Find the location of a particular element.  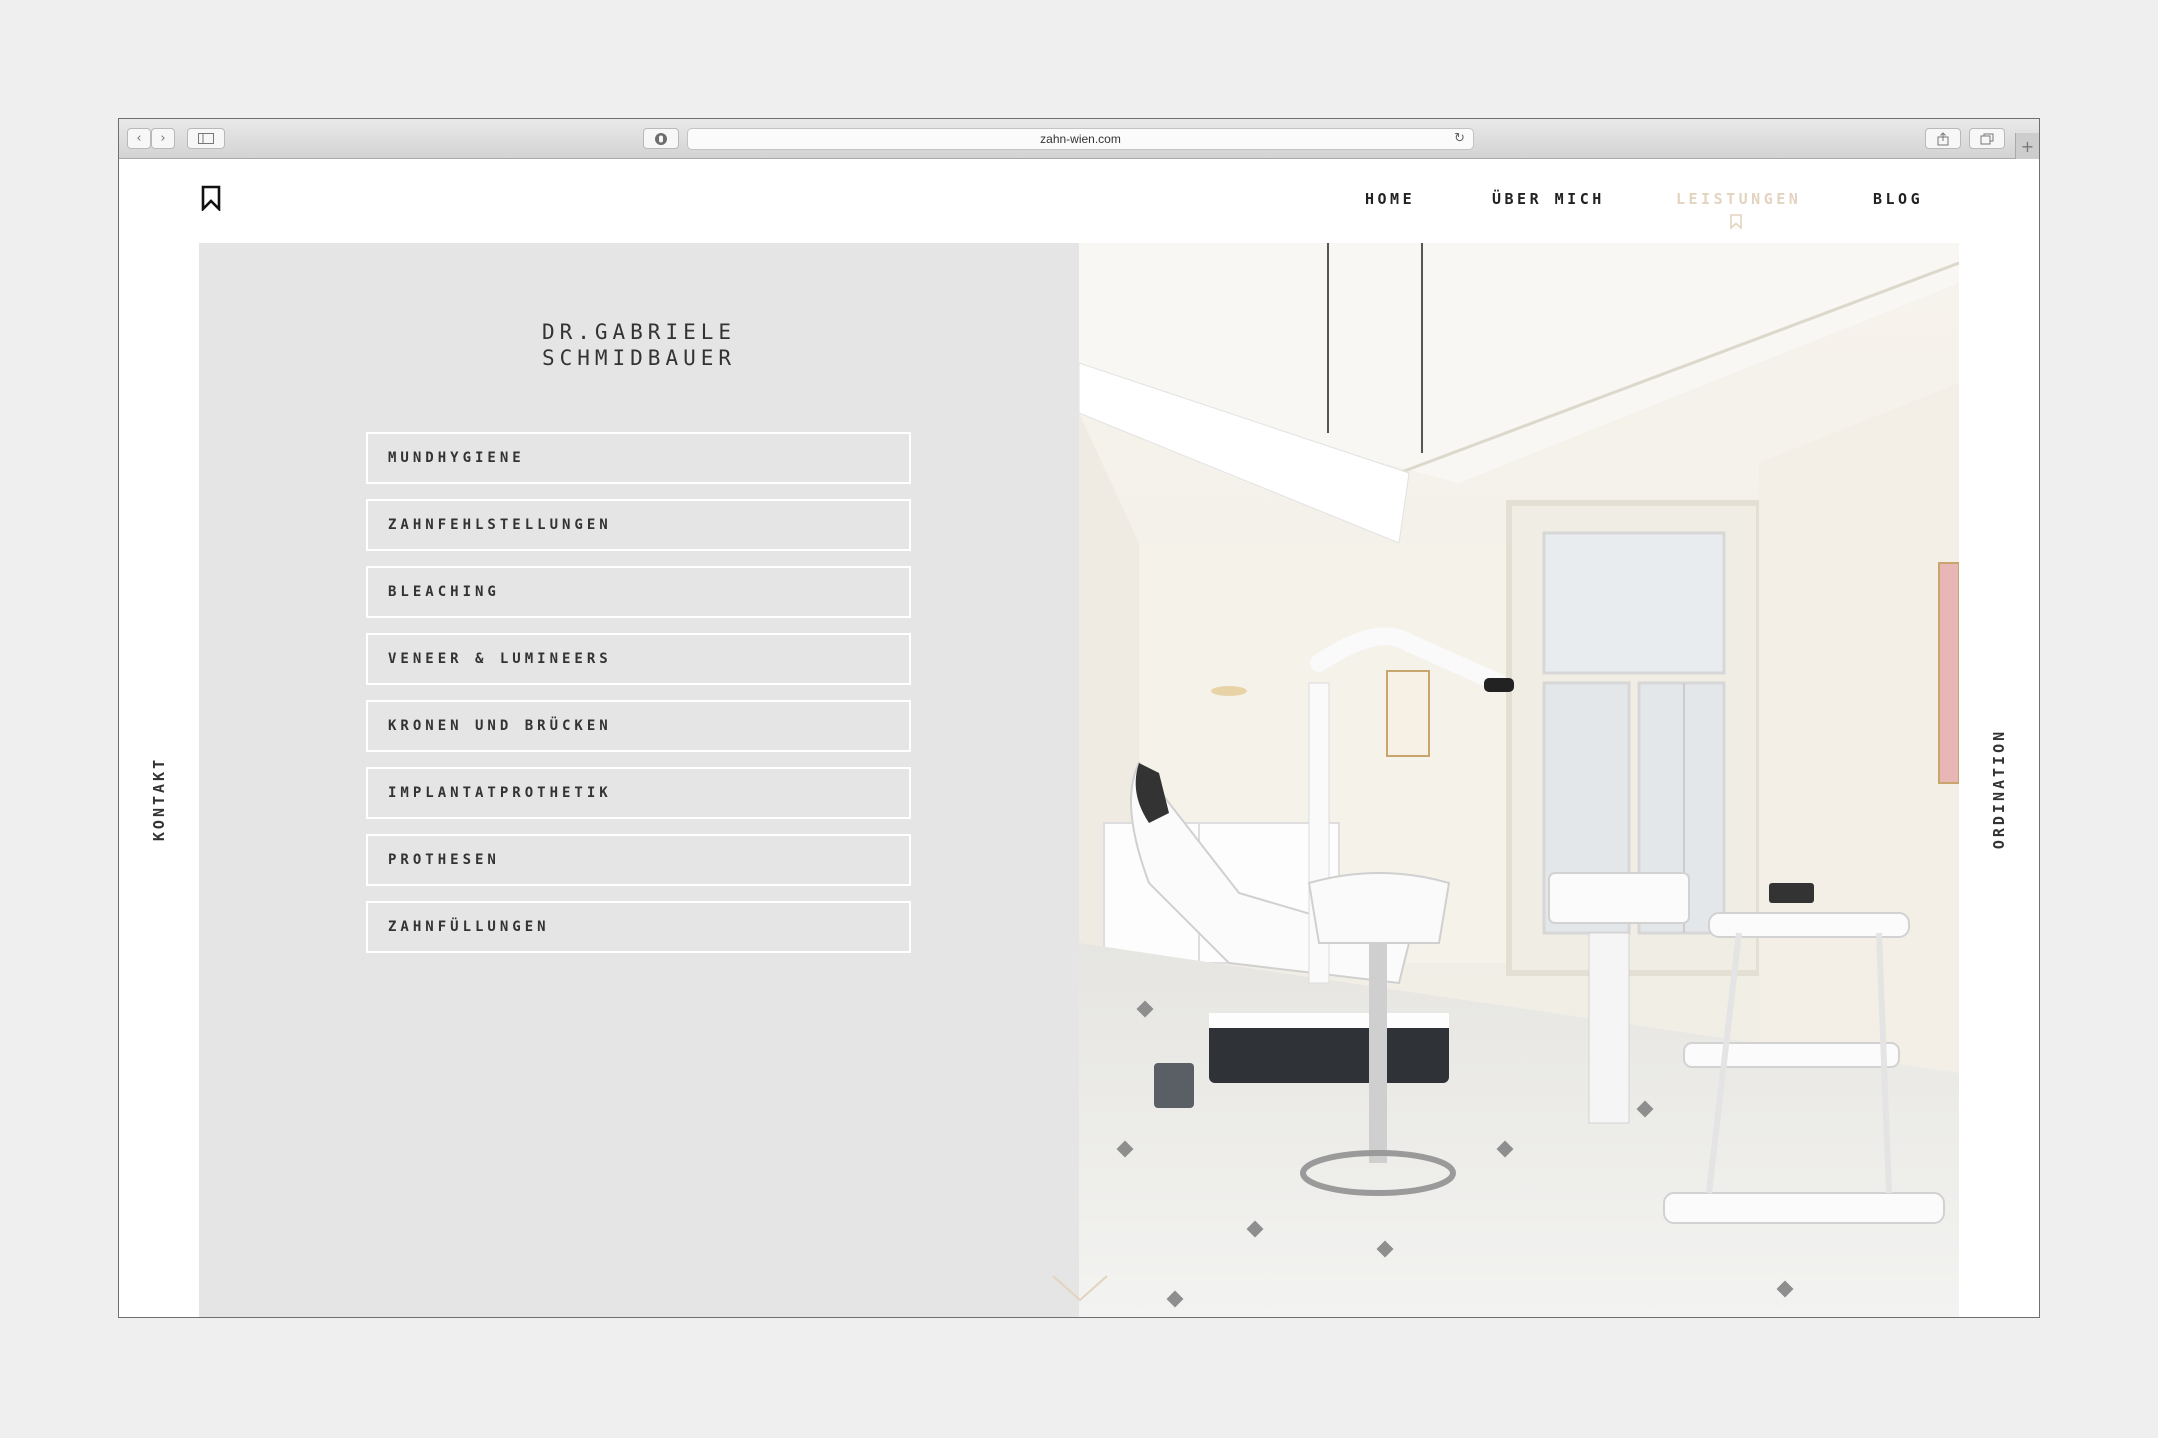

service-button-crowns-bridges: KRONEN UND BRÜCKEN is located at coordinates (638, 726).